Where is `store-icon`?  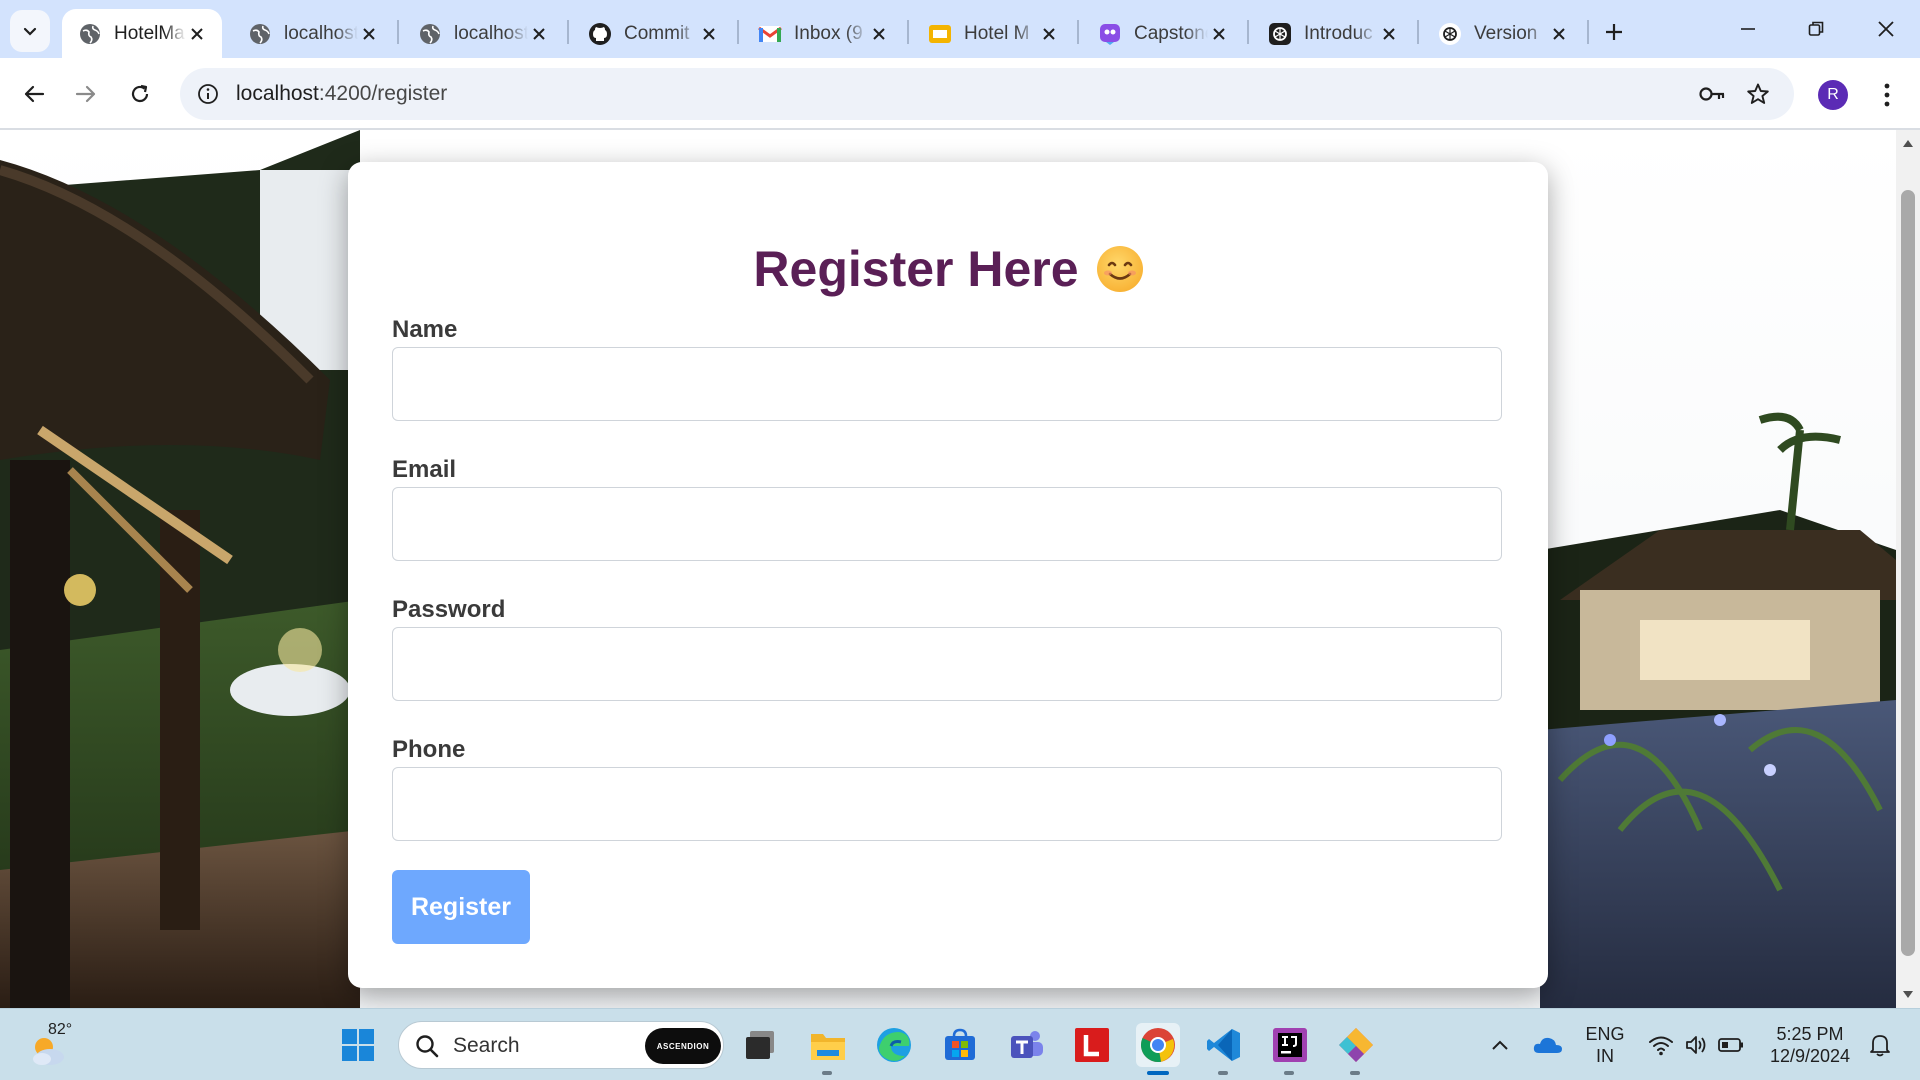
store-icon is located at coordinates (960, 1044).